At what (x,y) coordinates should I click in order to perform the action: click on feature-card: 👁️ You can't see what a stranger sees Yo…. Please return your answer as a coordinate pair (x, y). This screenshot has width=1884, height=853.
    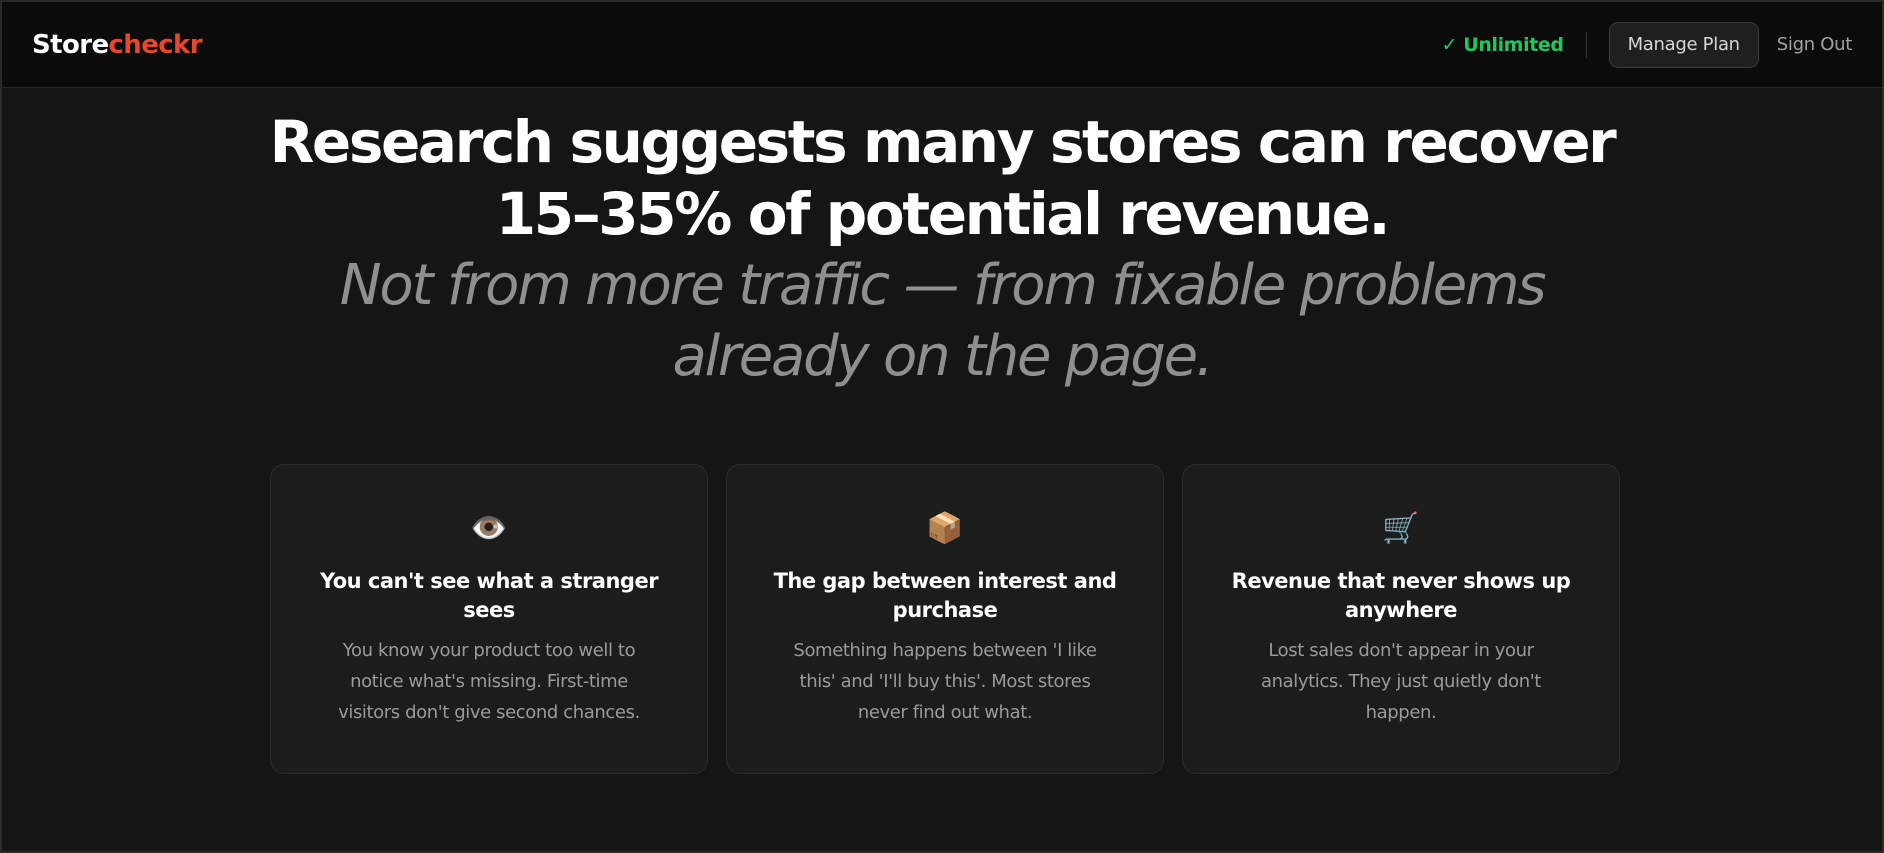
    Looking at the image, I should click on (489, 619).